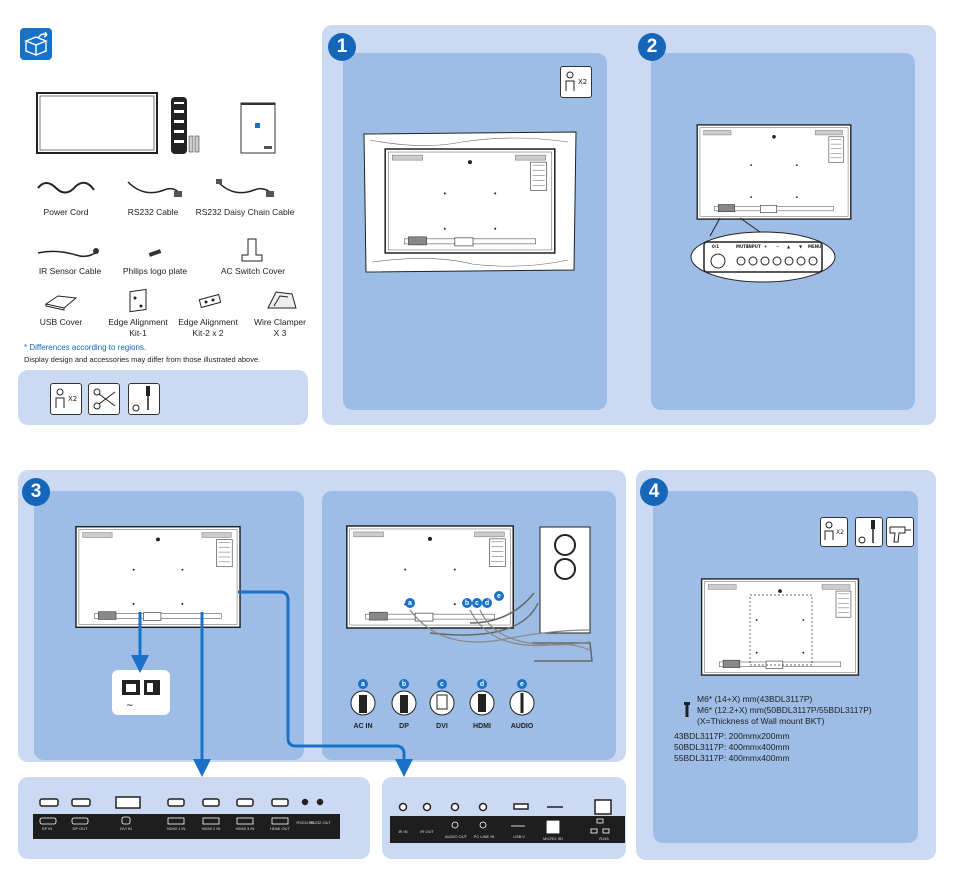  Describe the element at coordinates (126, 828) in the screenshot. I see `port-label: DVI IN` at that location.